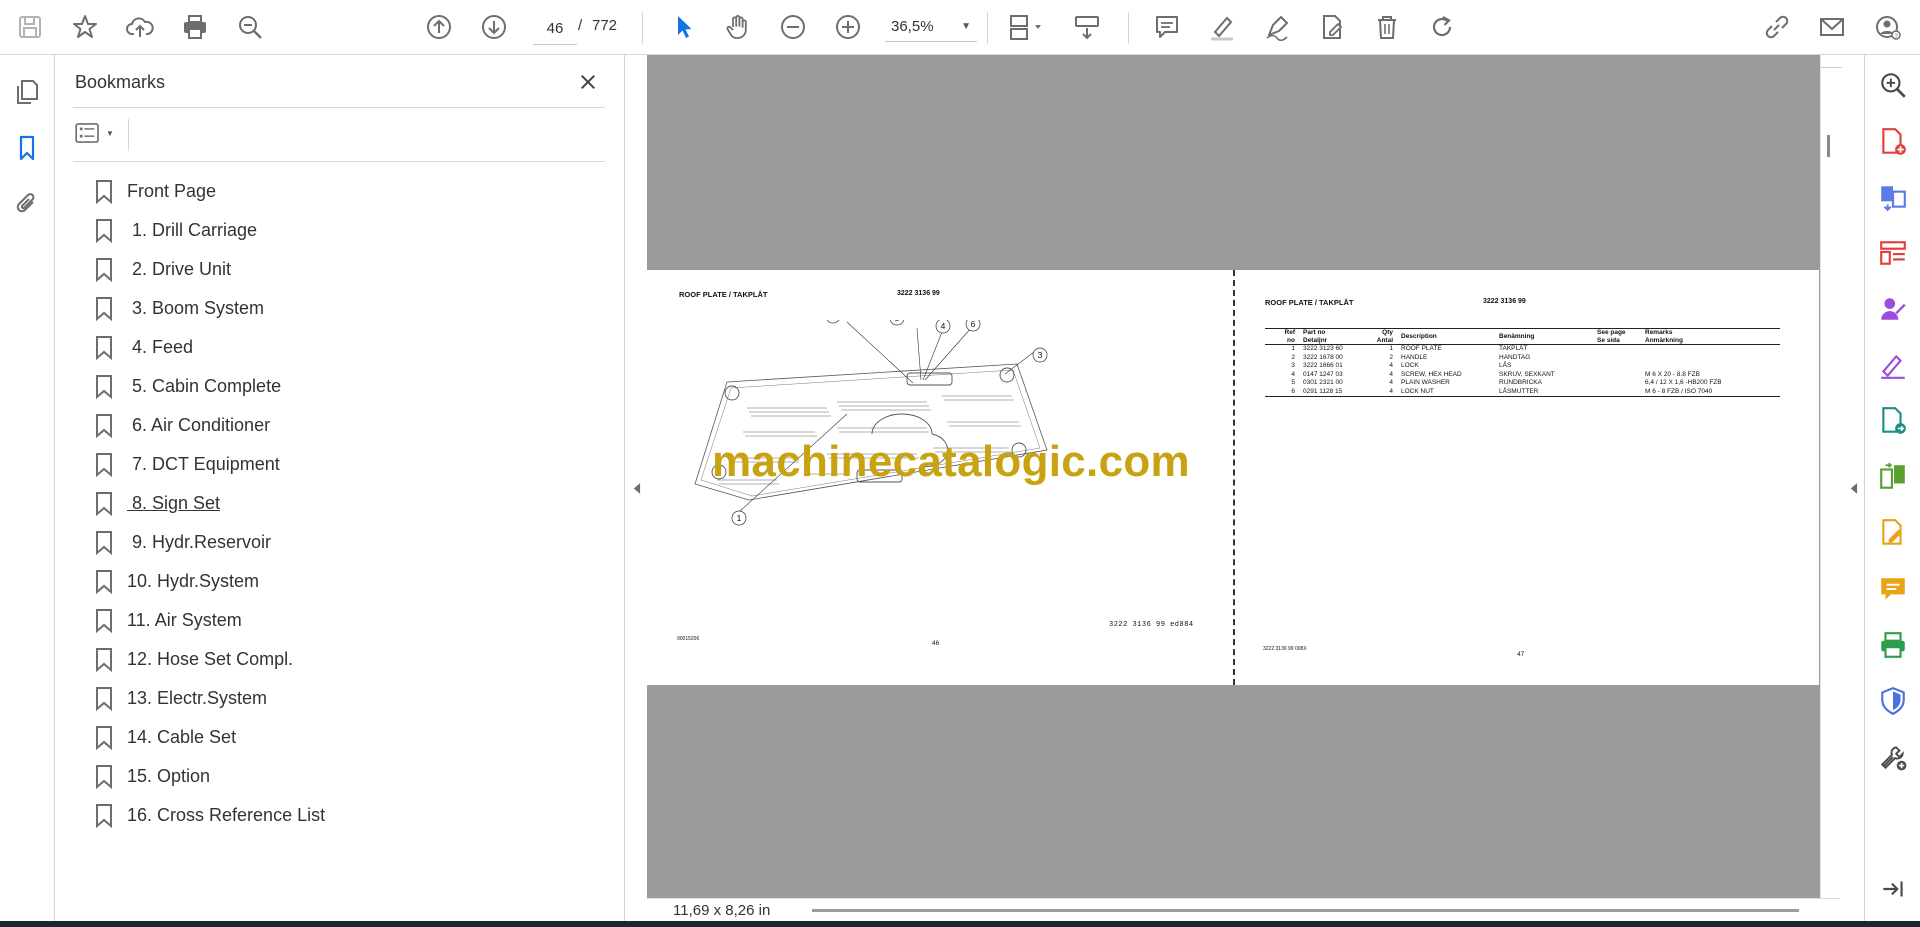 The image size is (1920, 927). Describe the element at coordinates (1087, 27) in the screenshot. I see `scroll-mode-icon` at that location.